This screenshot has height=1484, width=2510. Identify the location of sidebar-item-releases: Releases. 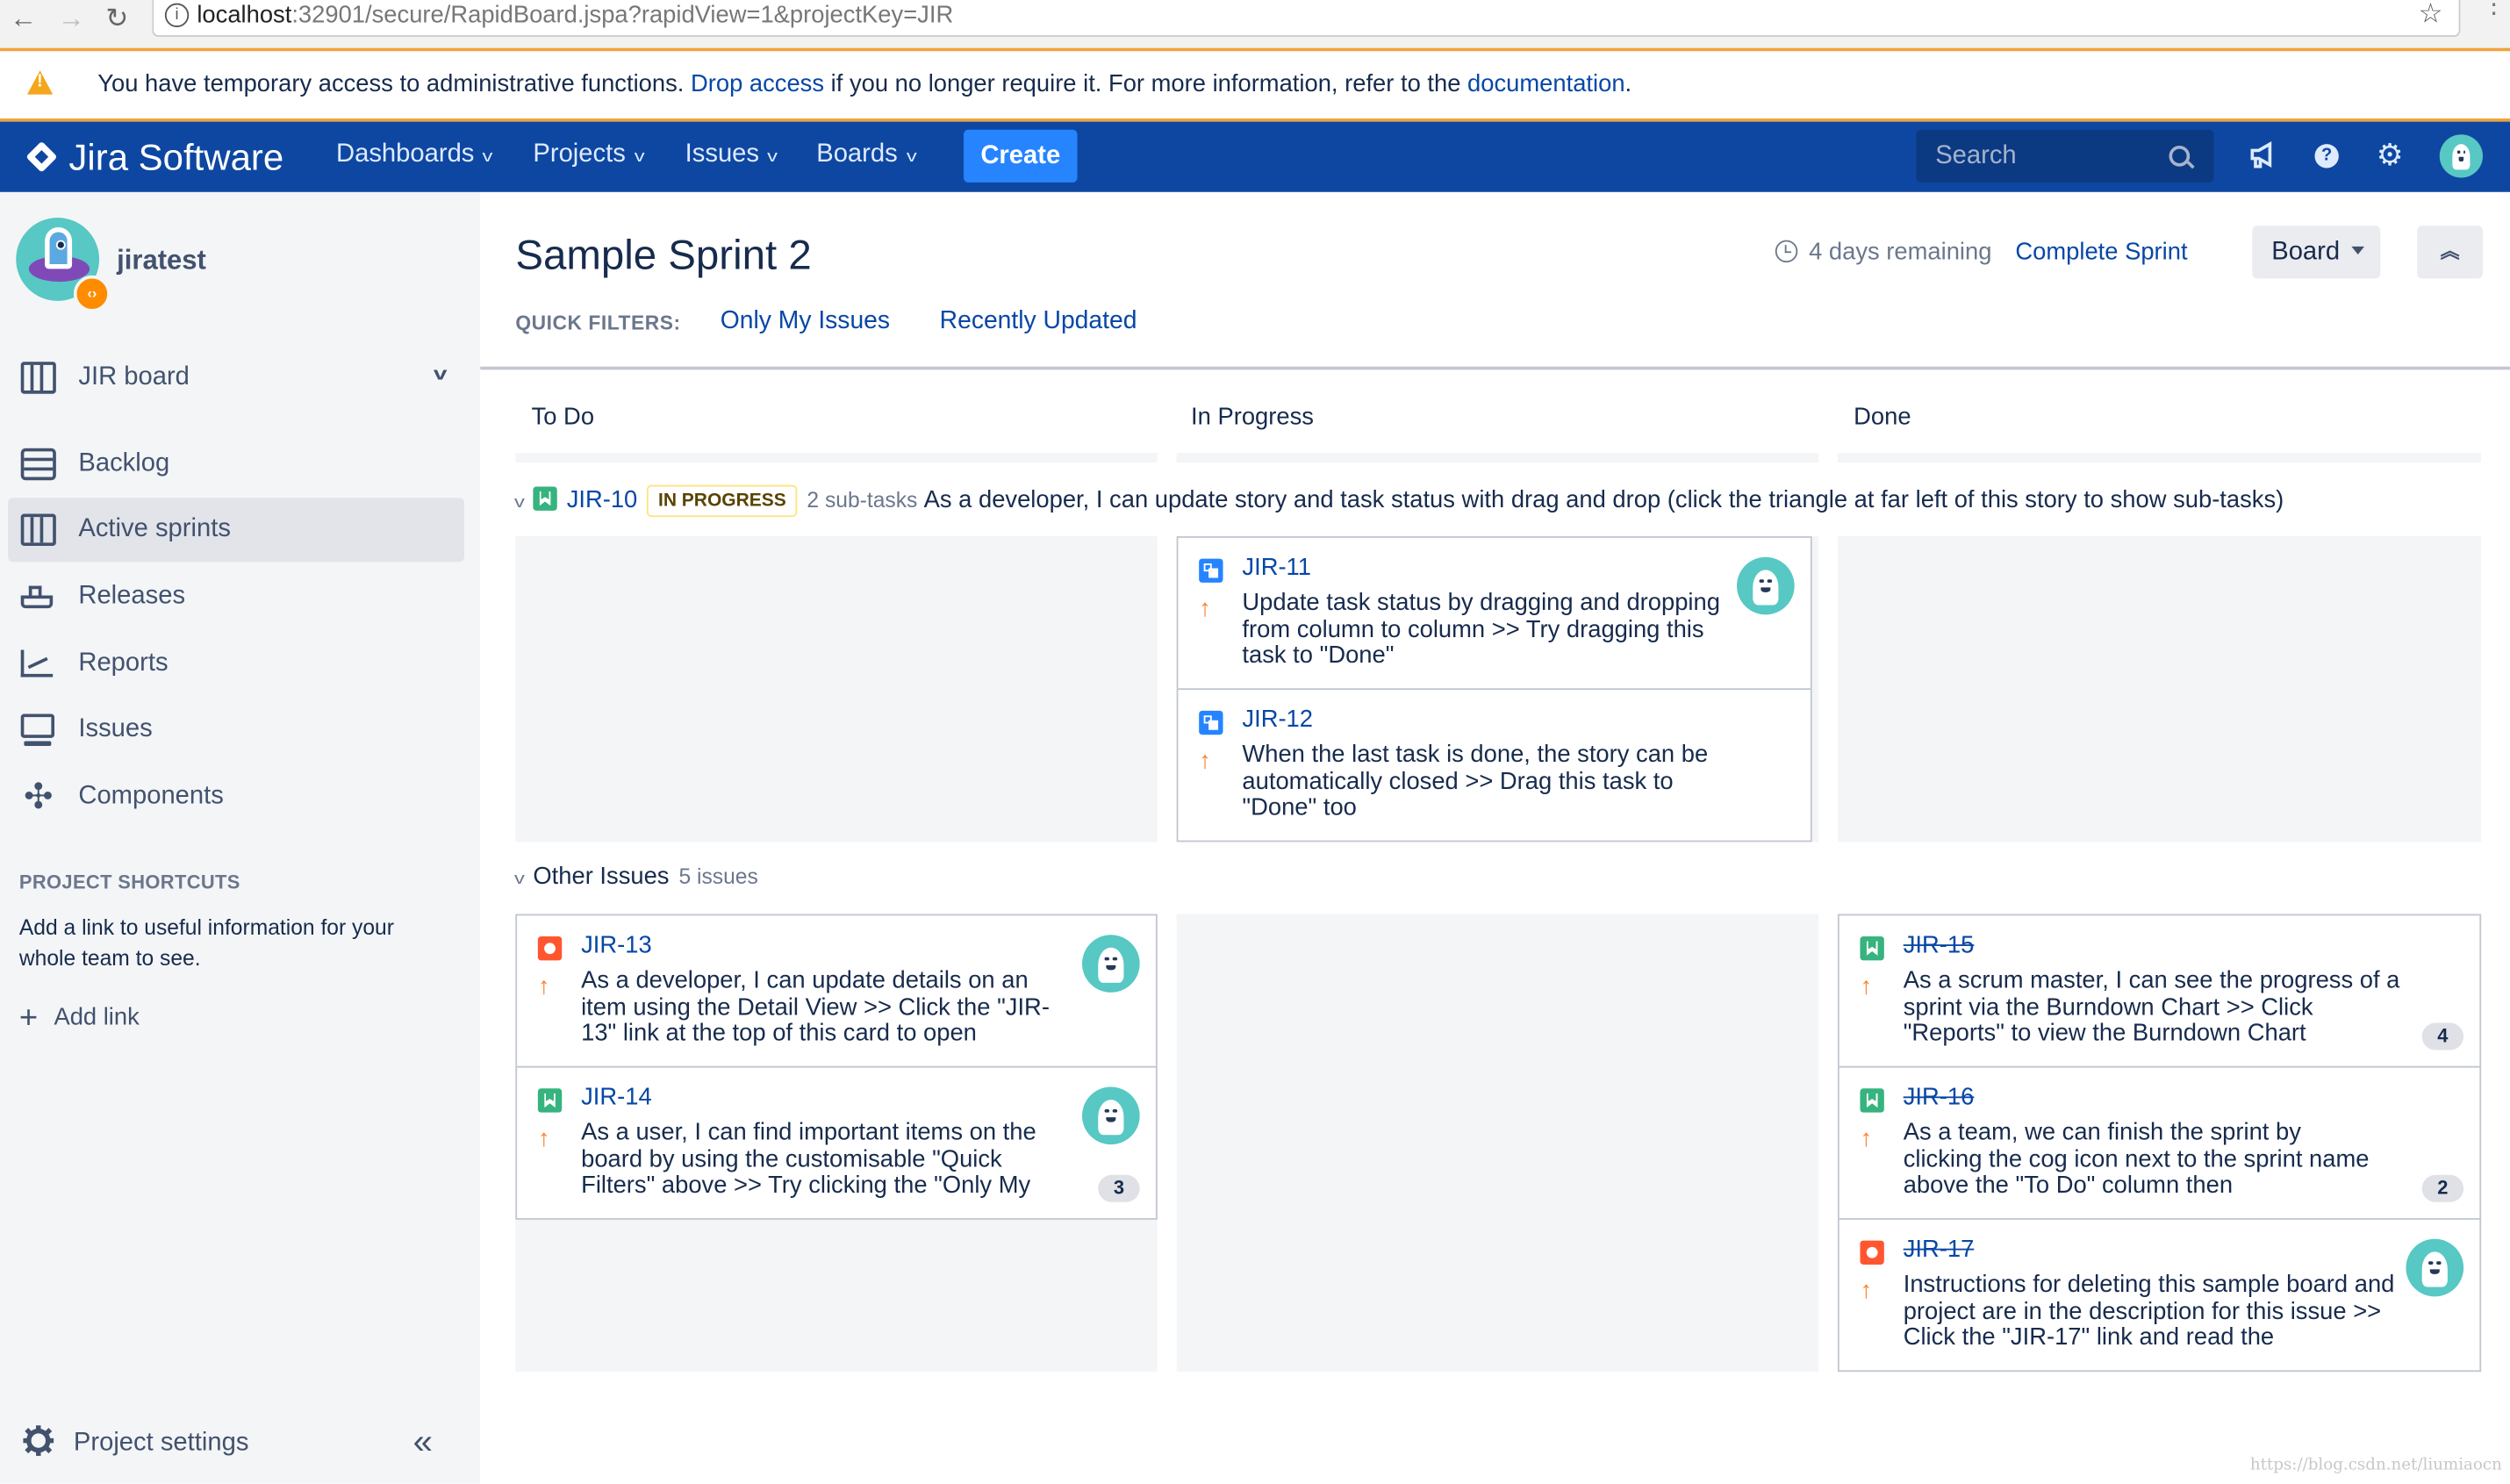
(236, 597).